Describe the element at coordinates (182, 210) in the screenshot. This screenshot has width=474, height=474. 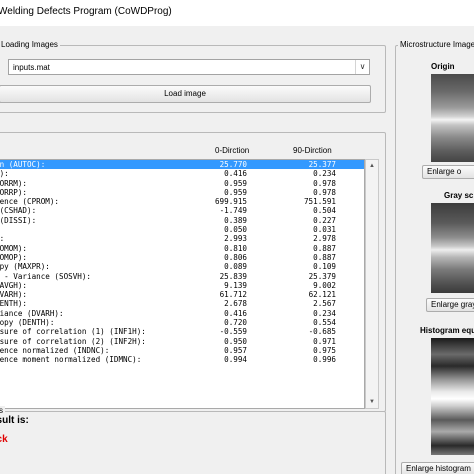
I see `feature-row: (CSHAD): -1.749 0.504` at that location.